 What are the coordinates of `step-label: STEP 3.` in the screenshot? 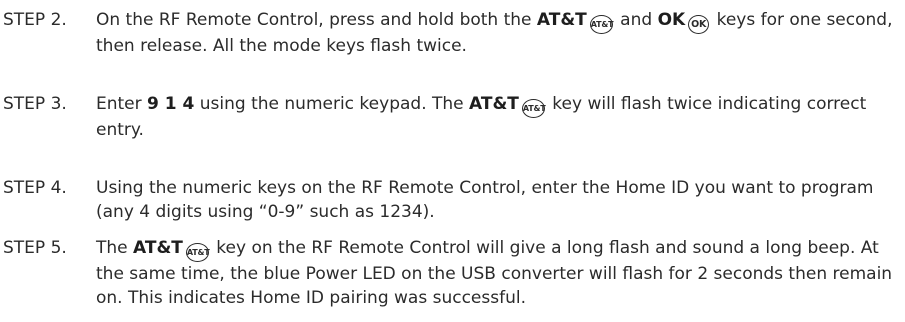 It's located at (35, 104).